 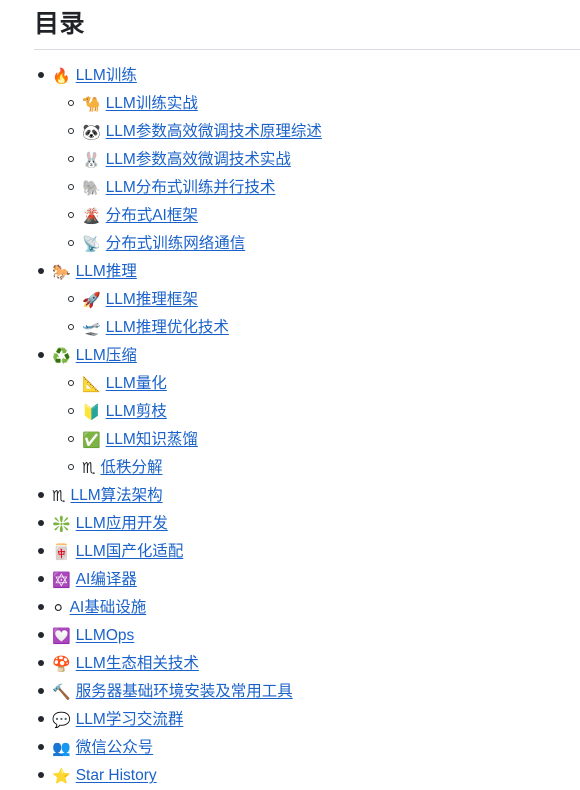 What do you see at coordinates (61, 692) in the screenshot?
I see `hammer-icon: 🔨` at bounding box center [61, 692].